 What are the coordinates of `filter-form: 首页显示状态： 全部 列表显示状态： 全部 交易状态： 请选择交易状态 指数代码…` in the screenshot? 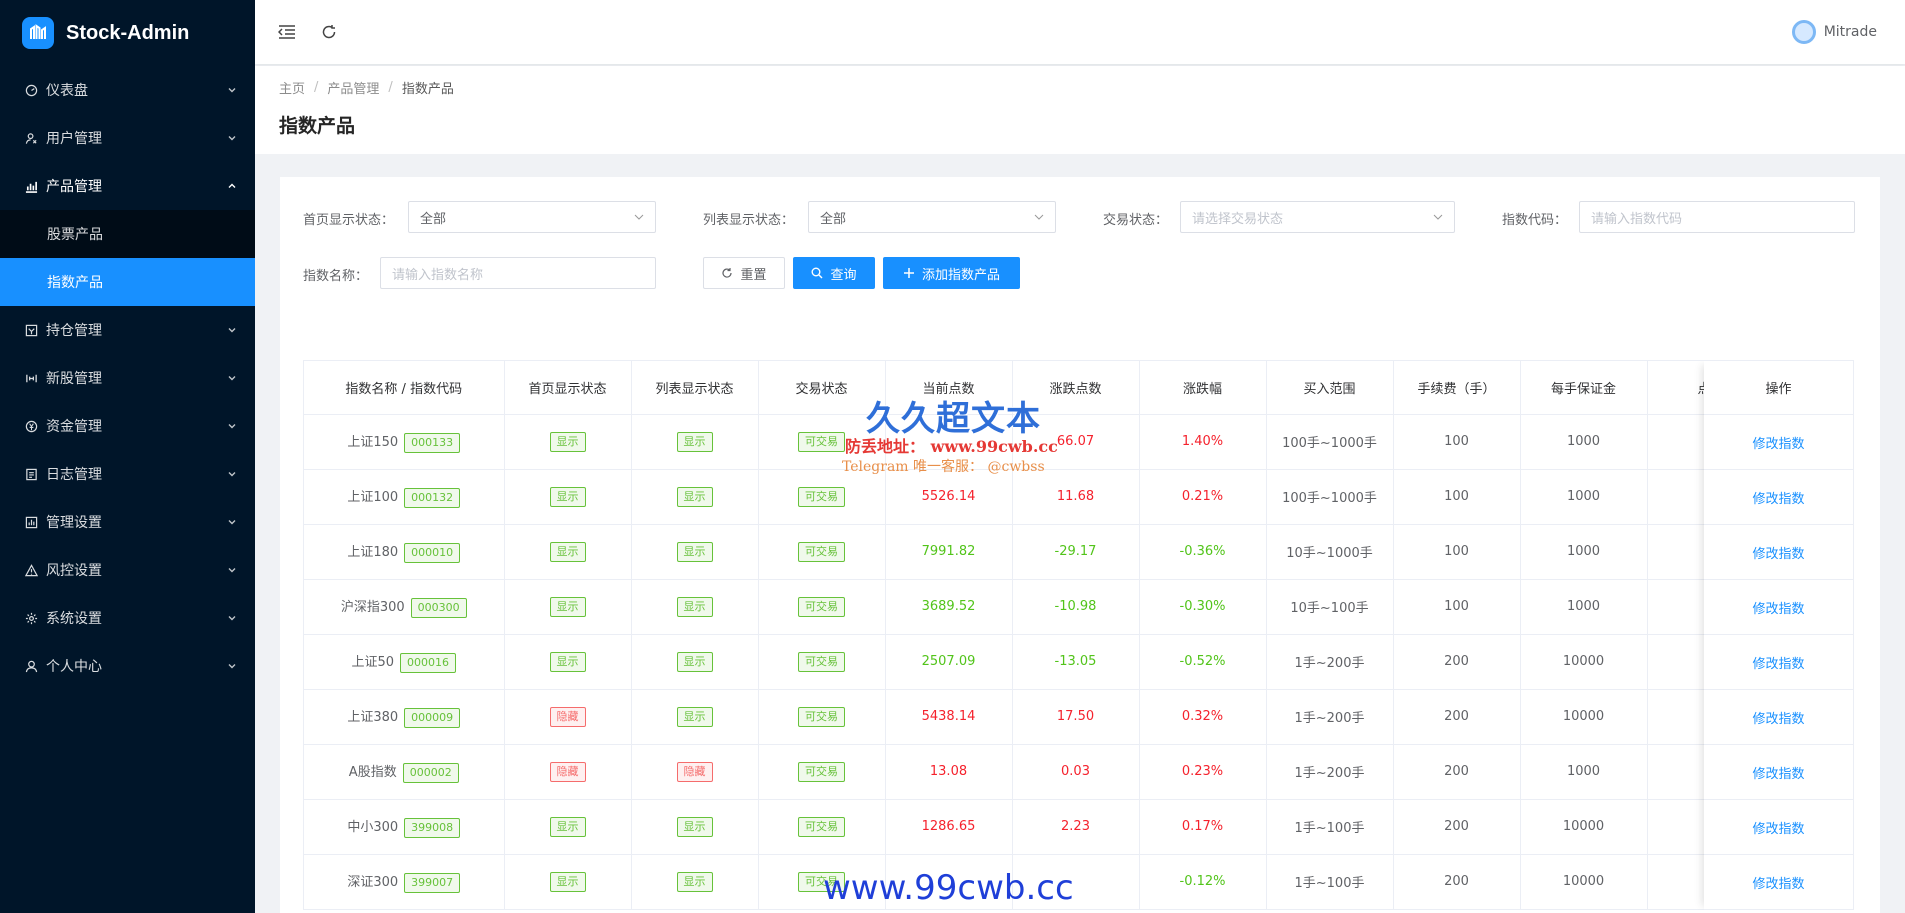 It's located at (1080, 233).